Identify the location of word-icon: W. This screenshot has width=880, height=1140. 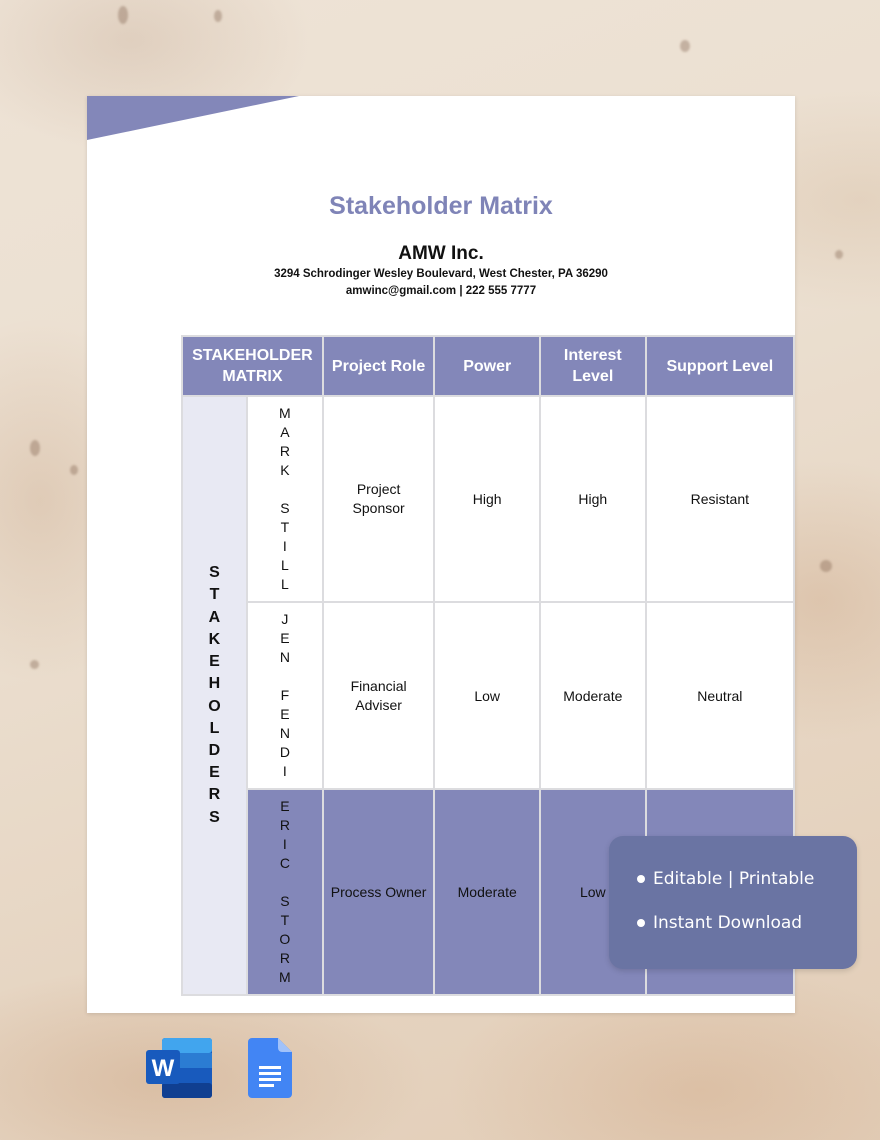
(180, 1068).